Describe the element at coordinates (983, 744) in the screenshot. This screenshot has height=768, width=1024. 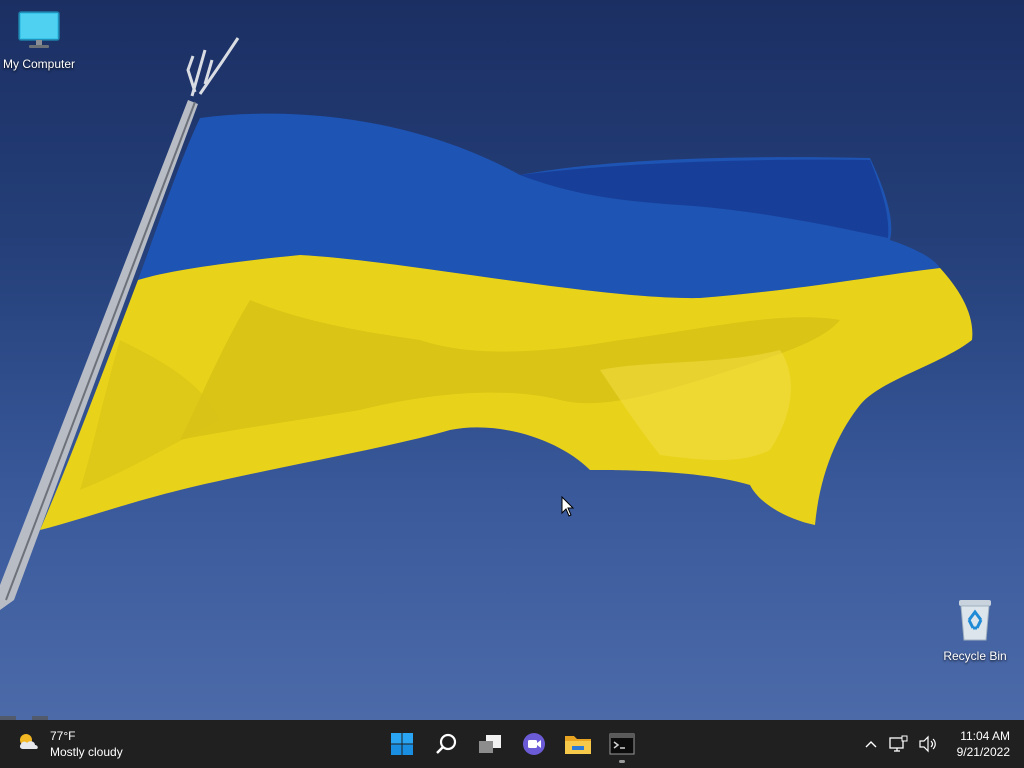
I see `clock: 11:04 AM 9/21/2022` at that location.